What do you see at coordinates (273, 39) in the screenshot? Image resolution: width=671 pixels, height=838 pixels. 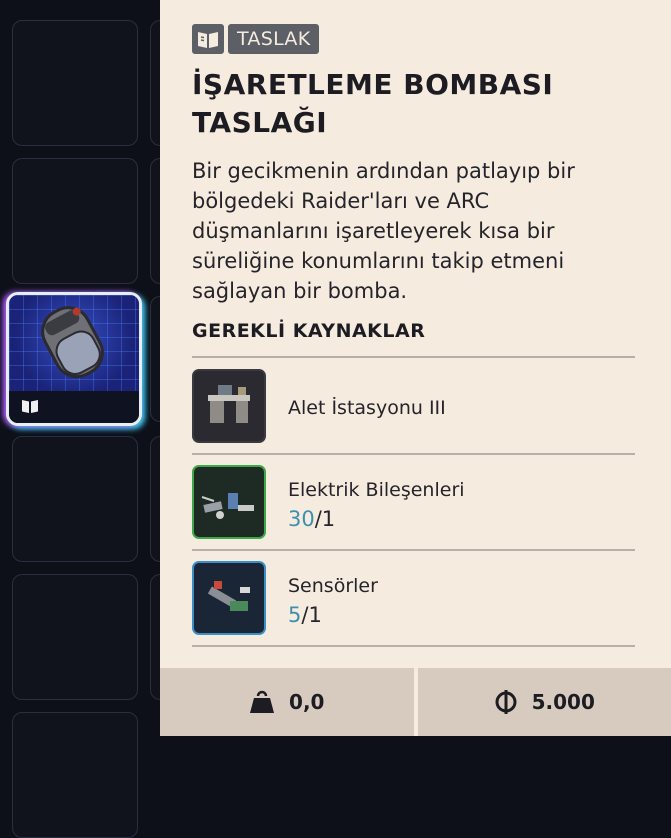 I see `item-type-label: TASLAK` at bounding box center [273, 39].